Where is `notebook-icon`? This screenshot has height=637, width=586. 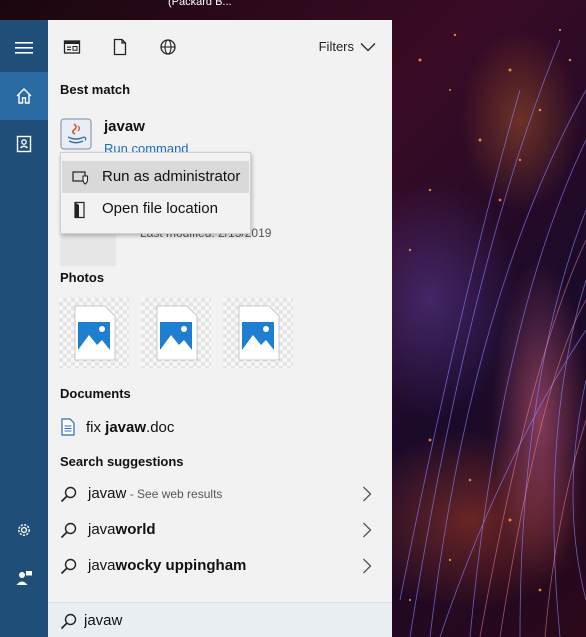
notebook-icon is located at coordinates (24, 144).